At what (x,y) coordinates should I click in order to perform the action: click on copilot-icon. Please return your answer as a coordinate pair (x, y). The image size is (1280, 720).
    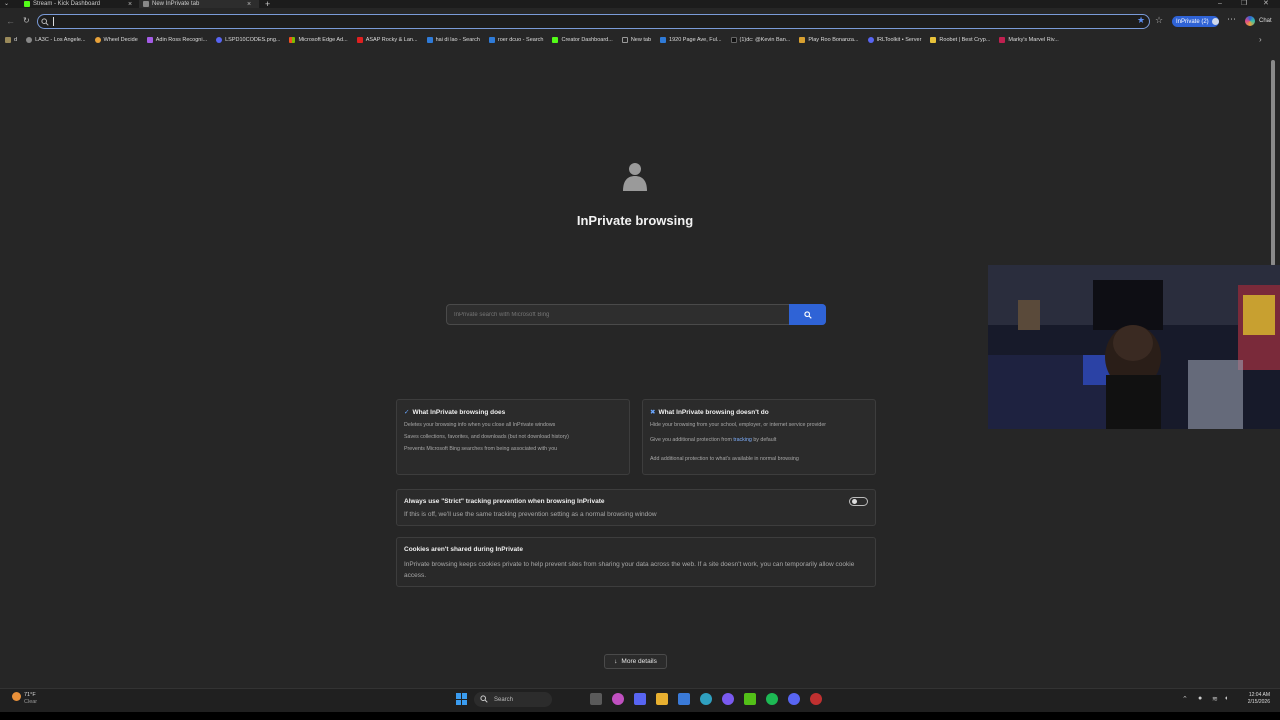
    Looking at the image, I should click on (1250, 21).